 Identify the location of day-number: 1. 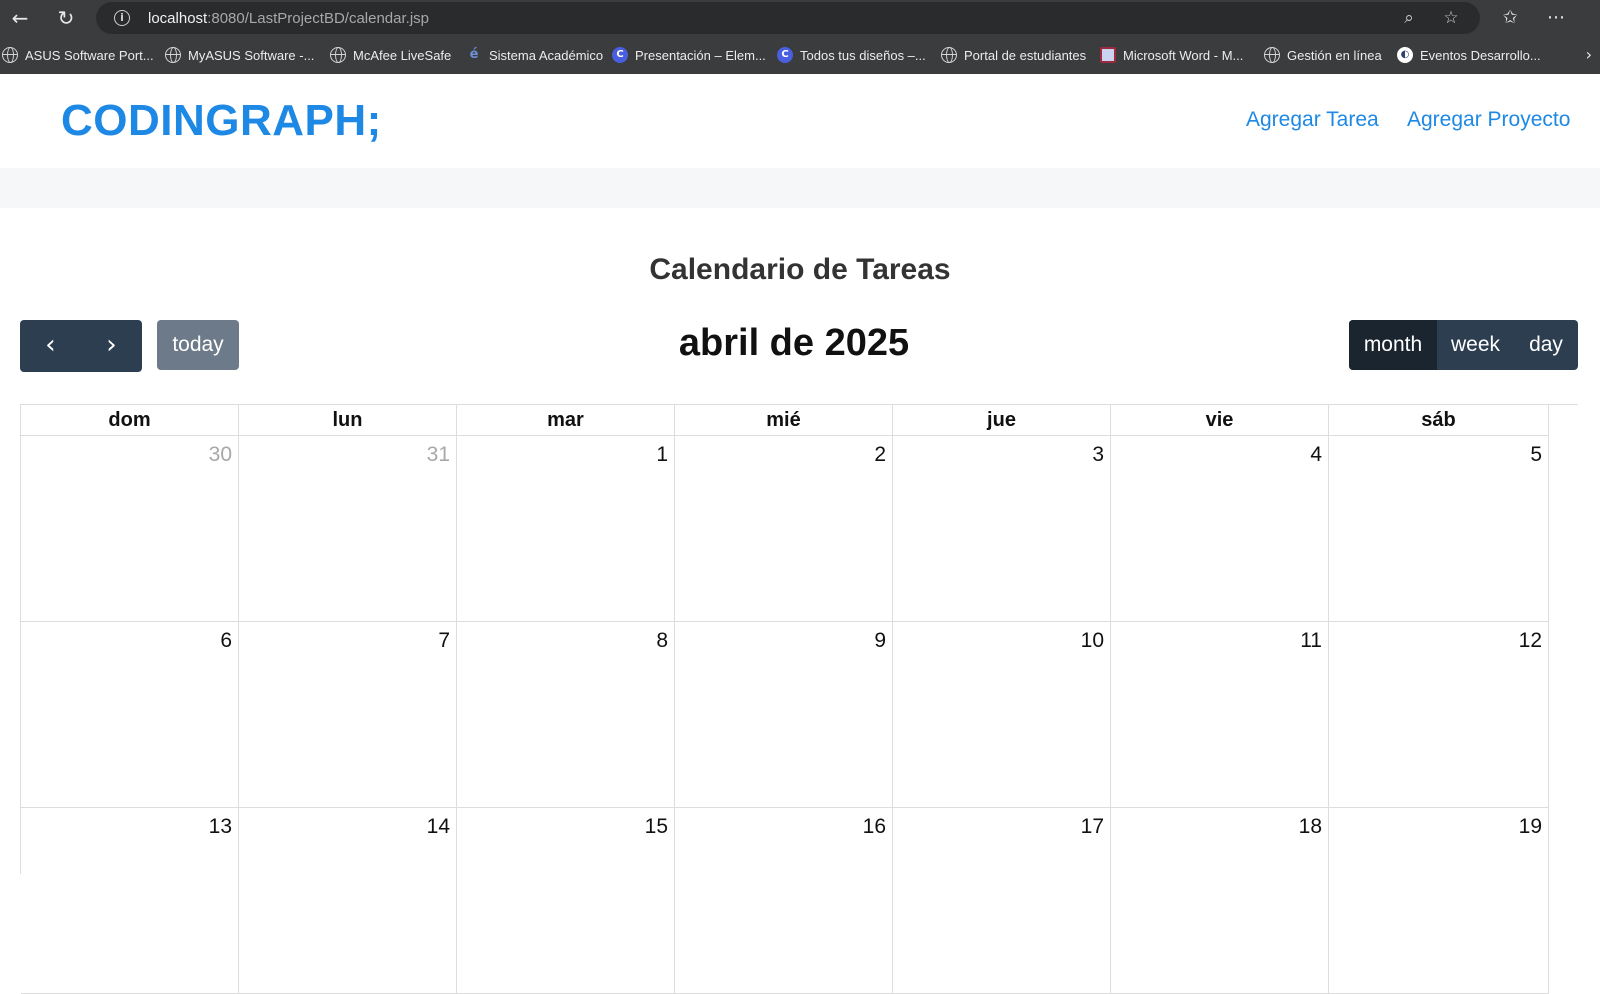
(662, 455).